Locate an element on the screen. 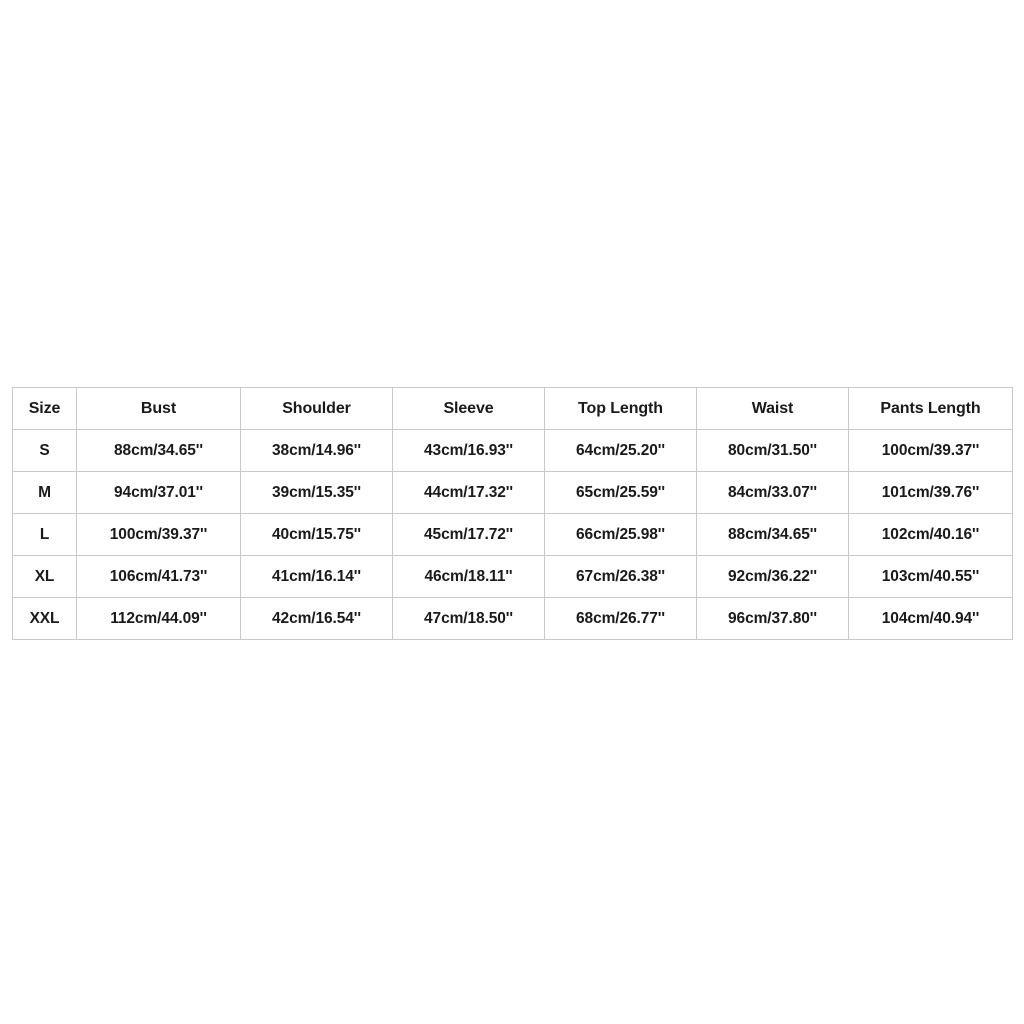 This screenshot has width=1024, height=1024. cell-waist: 80cm/31.50'' is located at coordinates (772, 450).